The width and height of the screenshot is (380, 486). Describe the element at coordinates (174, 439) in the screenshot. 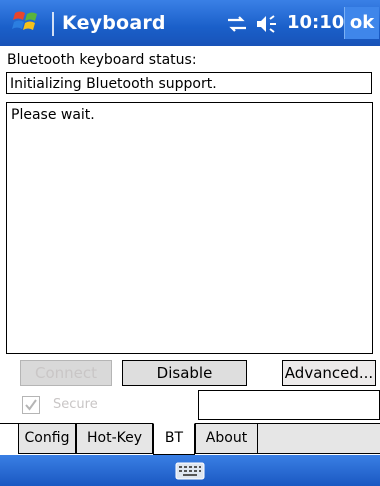

I see `tab-bt: BT` at that location.